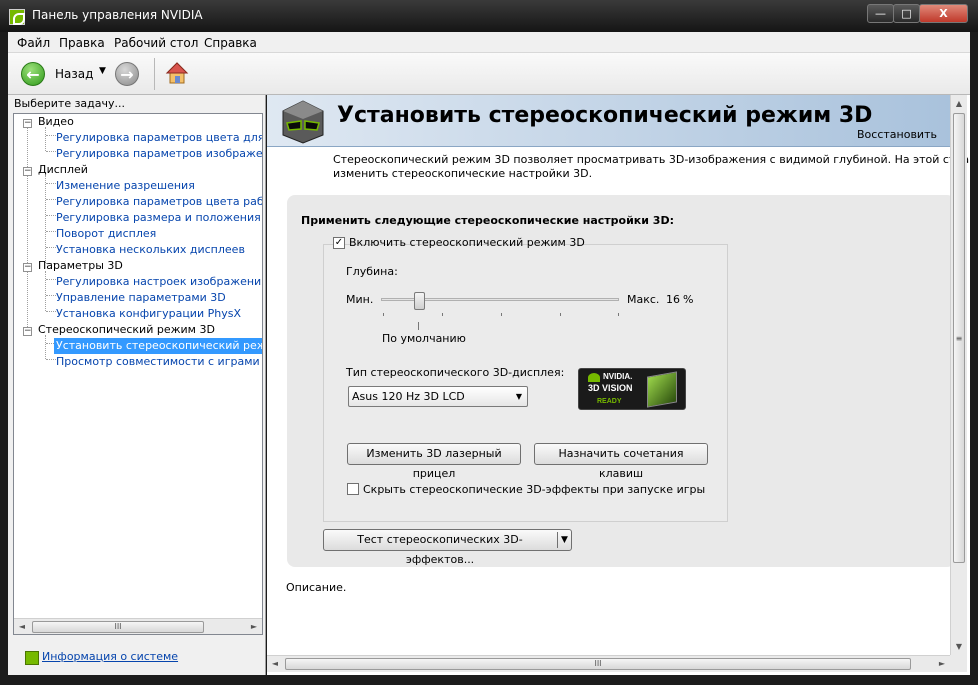 This screenshot has width=978, height=685. Describe the element at coordinates (489, 16) in the screenshot. I see `title-bar: Панель управления NVIDIA — □ X` at that location.